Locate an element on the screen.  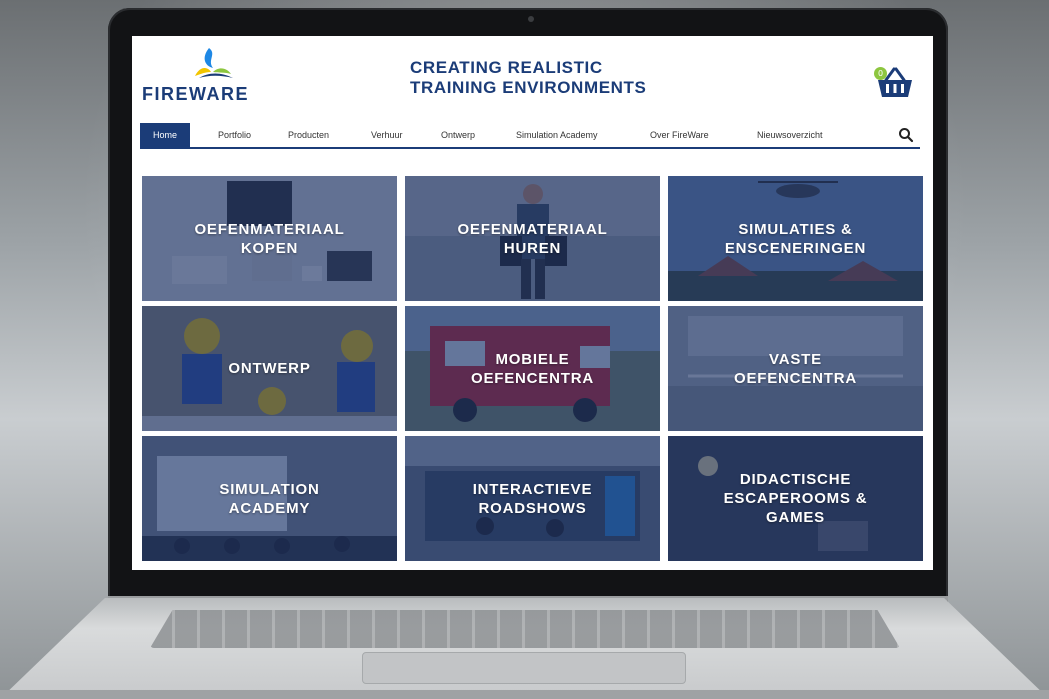
site-tagline: CREATING REALISTIC TRAINING ENVIRONMENTS is located at coordinates (528, 78).